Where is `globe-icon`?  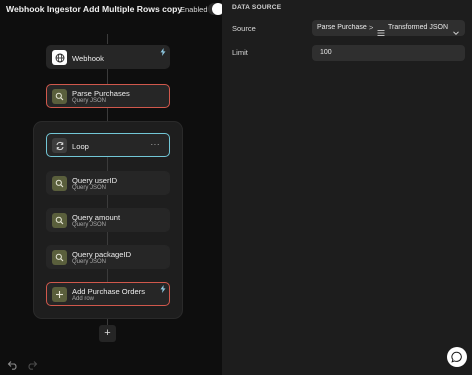
globe-icon is located at coordinates (59, 57).